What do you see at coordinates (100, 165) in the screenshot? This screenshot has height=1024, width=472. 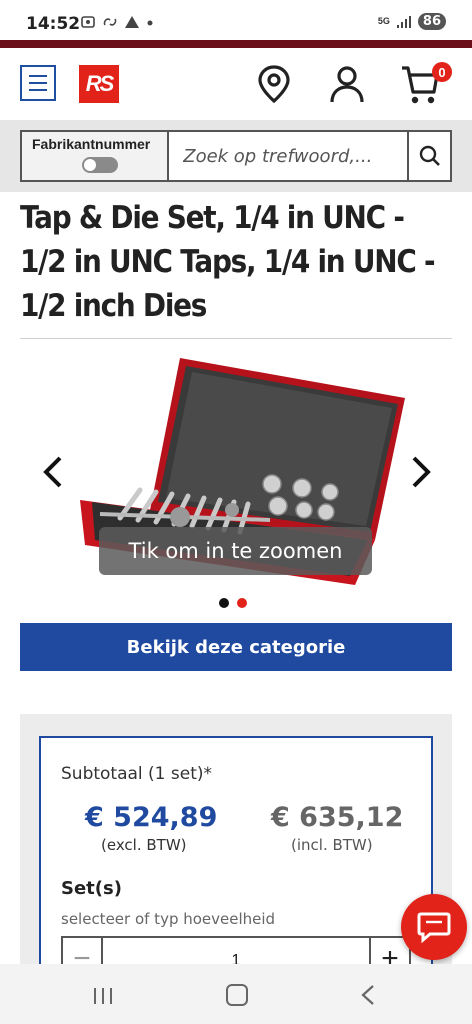 I see `toggle-switch` at bounding box center [100, 165].